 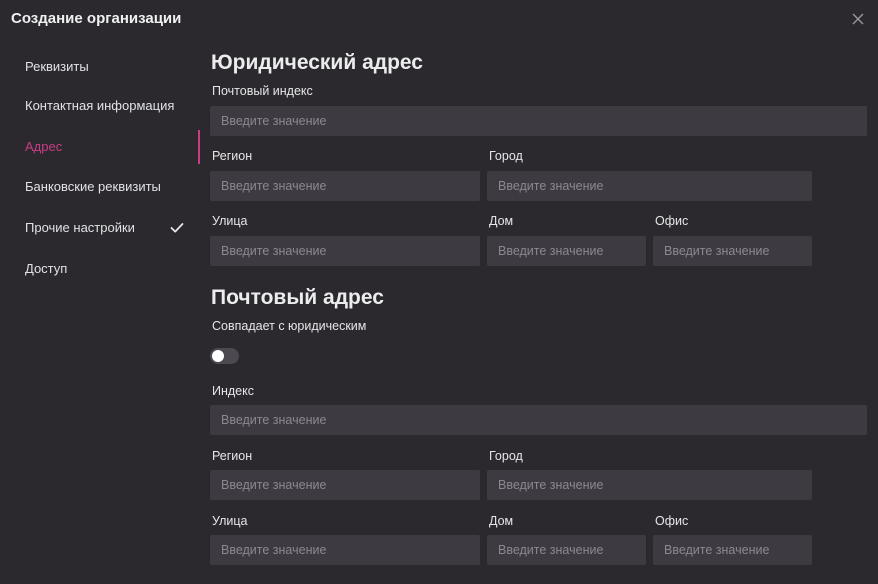 I want to click on postal-region-input, so click(x=345, y=485).